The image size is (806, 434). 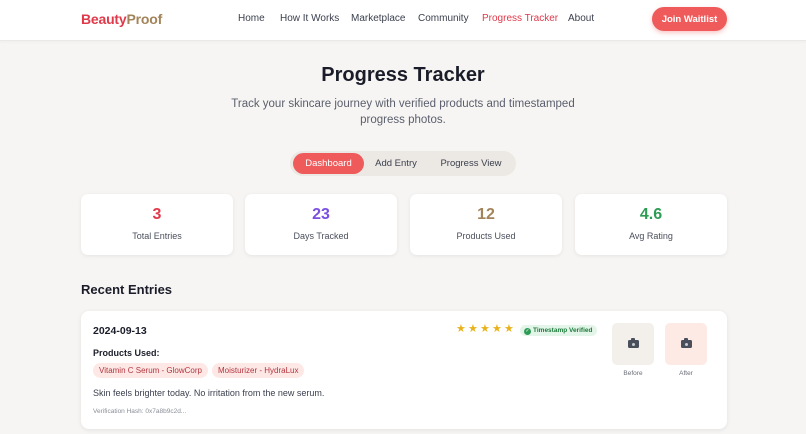 I want to click on page-title: Progress Tracker, so click(x=403, y=75).